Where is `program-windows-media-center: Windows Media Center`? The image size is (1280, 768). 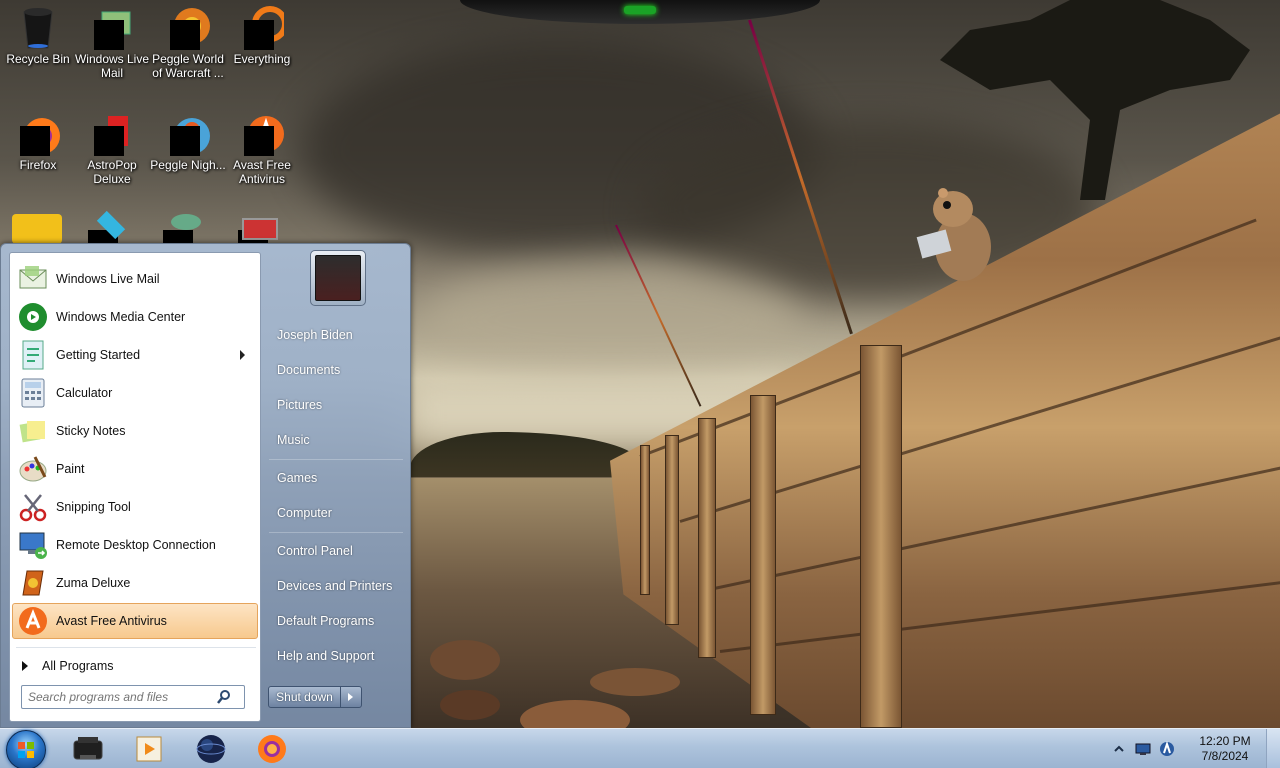
program-windows-media-center: Windows Media Center is located at coordinates (135, 317).